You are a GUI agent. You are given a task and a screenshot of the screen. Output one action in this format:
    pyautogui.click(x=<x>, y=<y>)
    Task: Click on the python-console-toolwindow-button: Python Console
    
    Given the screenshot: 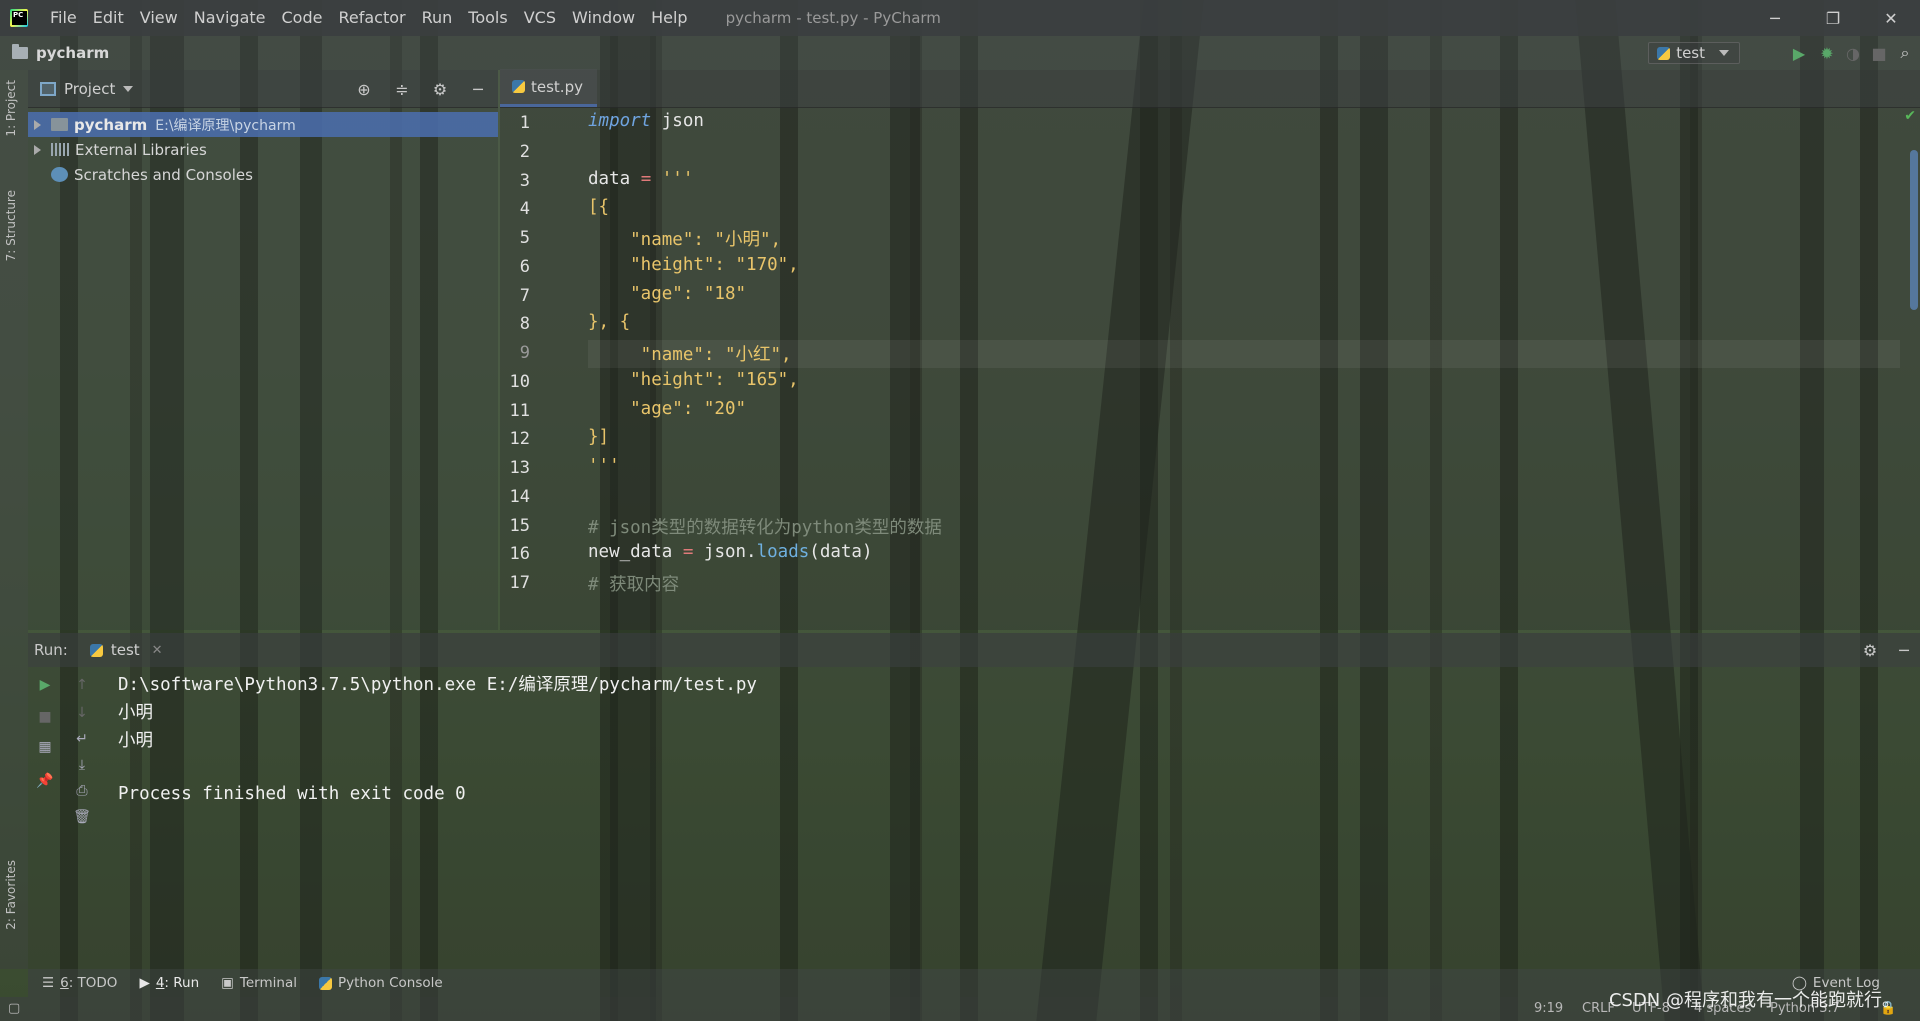 What is the action you would take?
    pyautogui.click(x=380, y=983)
    